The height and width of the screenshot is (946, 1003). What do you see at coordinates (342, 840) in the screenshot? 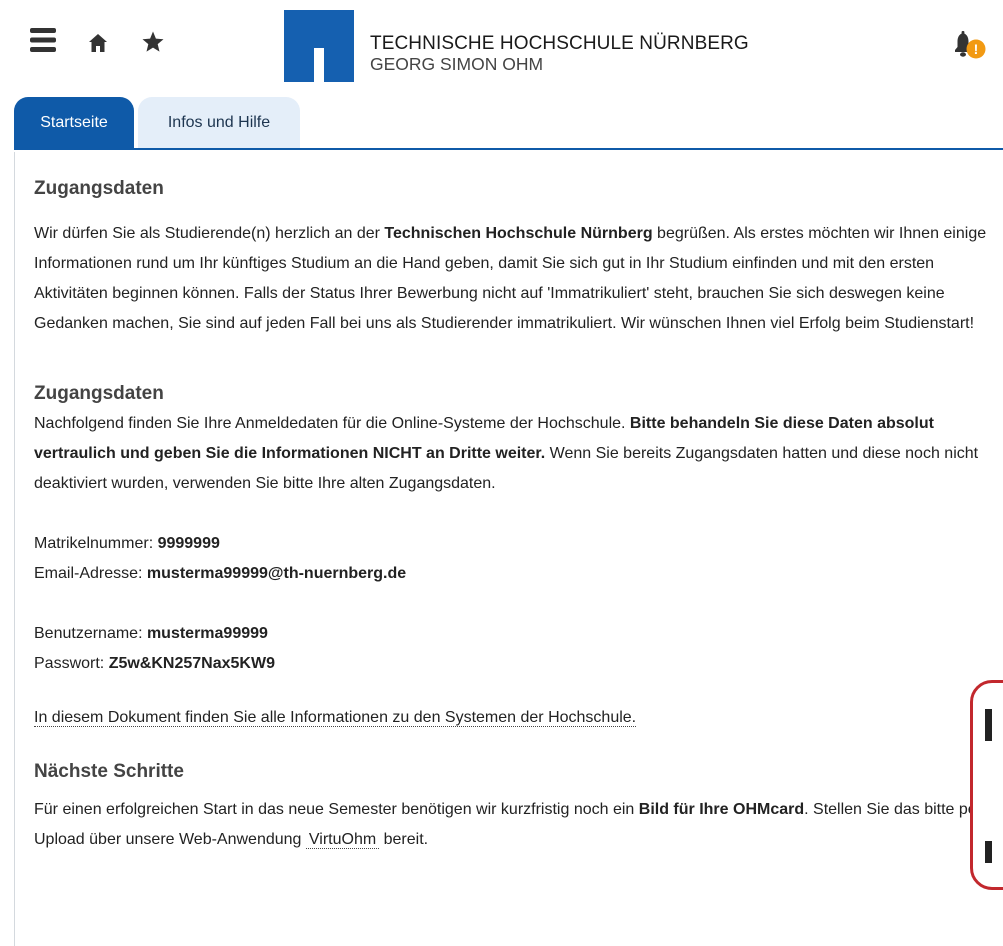
I see `virtuohm-link: VirtuOhm` at bounding box center [342, 840].